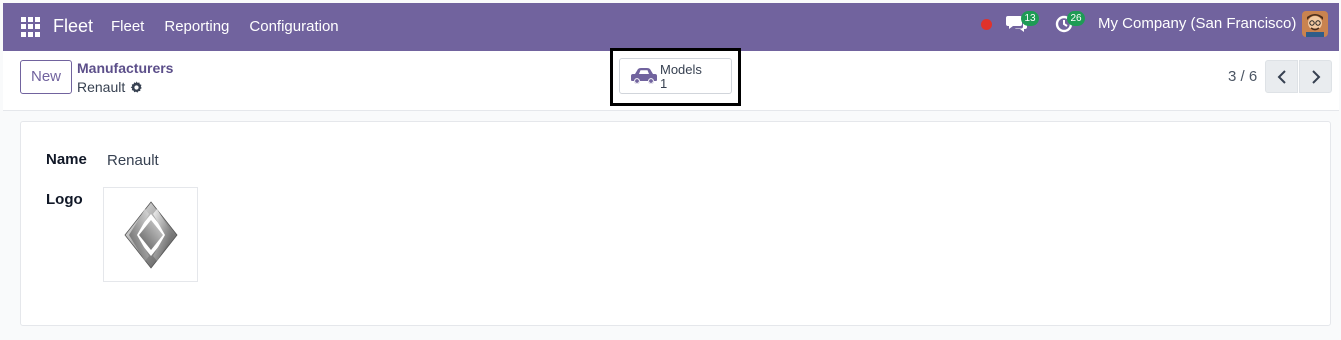  Describe the element at coordinates (125, 68) in the screenshot. I see `breadcrumb-manufacturers: Manufacturers` at that location.